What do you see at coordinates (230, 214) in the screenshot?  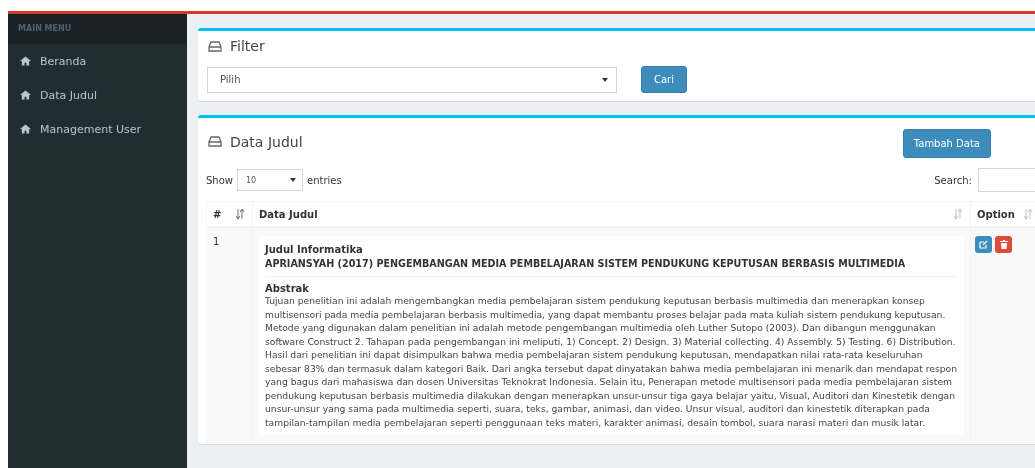 I see `column-header: #` at bounding box center [230, 214].